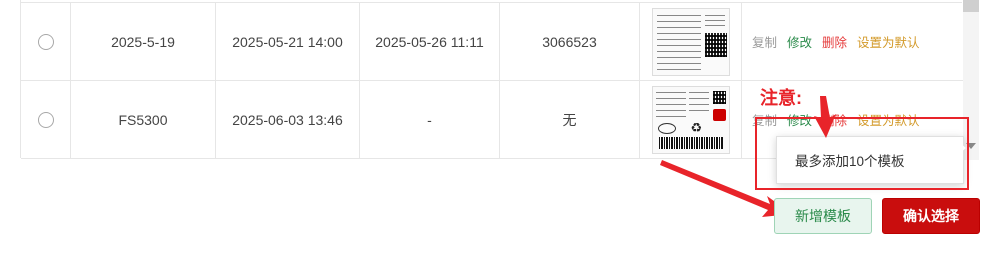 This screenshot has height=254, width=999. Describe the element at coordinates (931, 216) in the screenshot. I see `confirm-select-button: 确认选择` at that location.